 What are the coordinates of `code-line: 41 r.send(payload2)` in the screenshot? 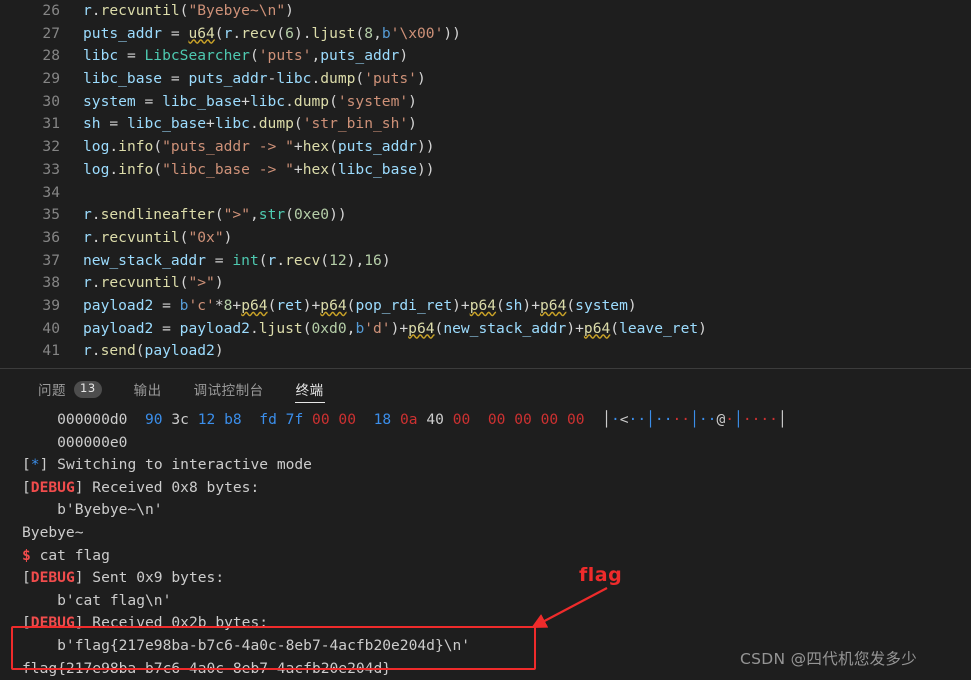 It's located at (485, 351).